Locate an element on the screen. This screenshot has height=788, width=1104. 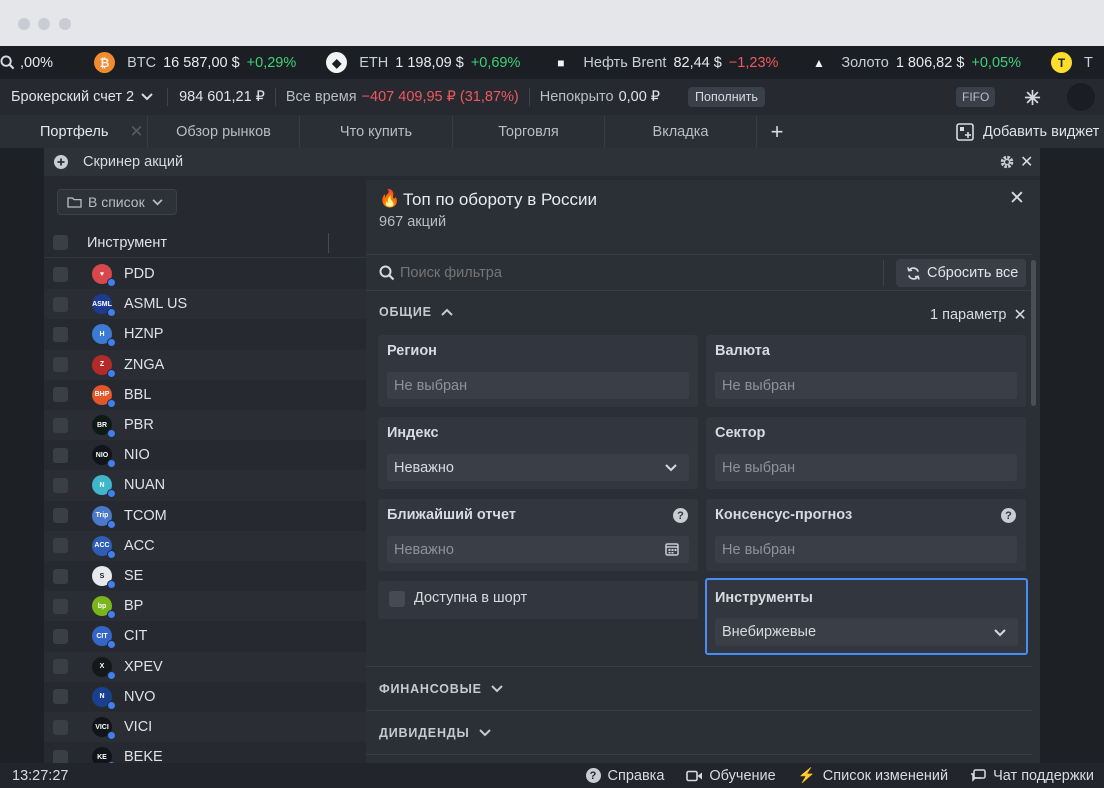
tinkoff-icon: T is located at coordinates (1061, 62).